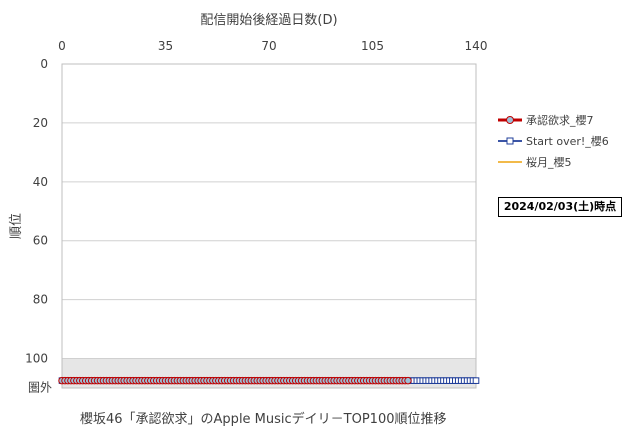 This screenshot has width=640, height=436. I want to click on y-tick-label: 80, so click(40, 300).